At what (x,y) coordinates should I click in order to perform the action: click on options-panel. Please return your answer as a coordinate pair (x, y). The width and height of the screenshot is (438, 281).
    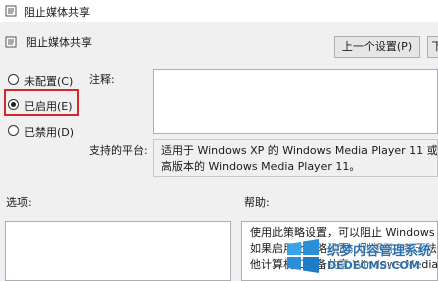
    Looking at the image, I should click on (118, 251).